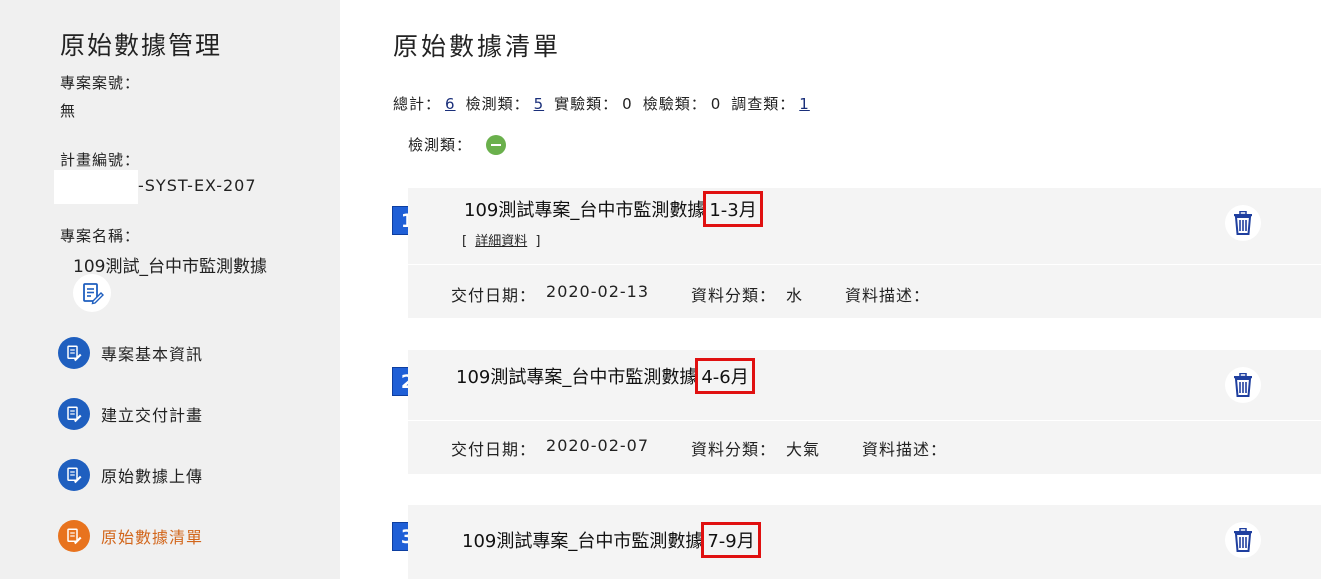 The height and width of the screenshot is (579, 1321). Describe the element at coordinates (465, 241) in the screenshot. I see `bracket-open: [` at that location.